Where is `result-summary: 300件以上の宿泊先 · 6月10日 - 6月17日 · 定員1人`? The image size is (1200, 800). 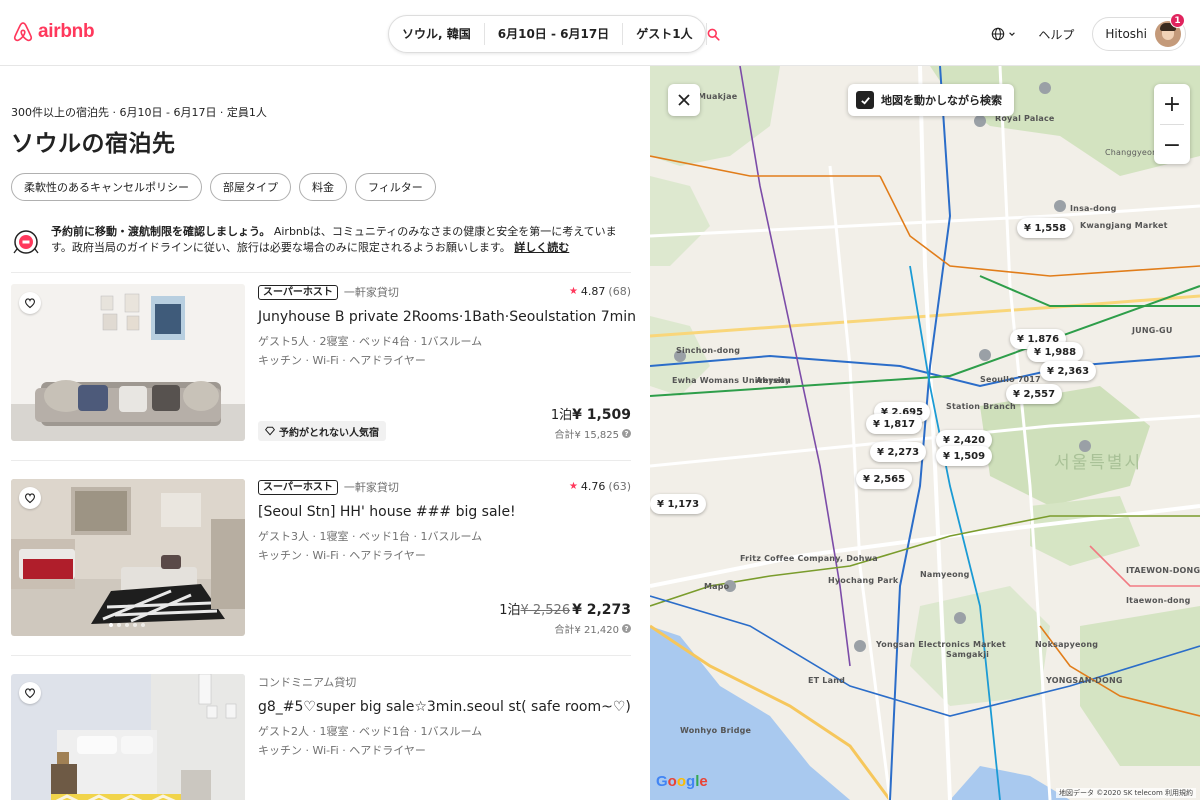 result-summary: 300件以上の宿泊先 · 6月10日 - 6月17日 · 定員1人 is located at coordinates (139, 112).